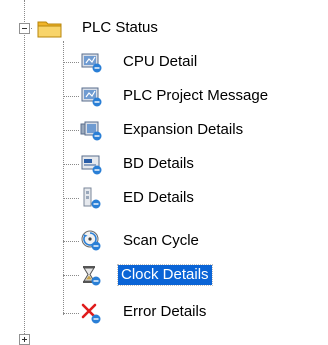  What do you see at coordinates (91, 96) in the screenshot?
I see `project-message-icon` at bounding box center [91, 96].